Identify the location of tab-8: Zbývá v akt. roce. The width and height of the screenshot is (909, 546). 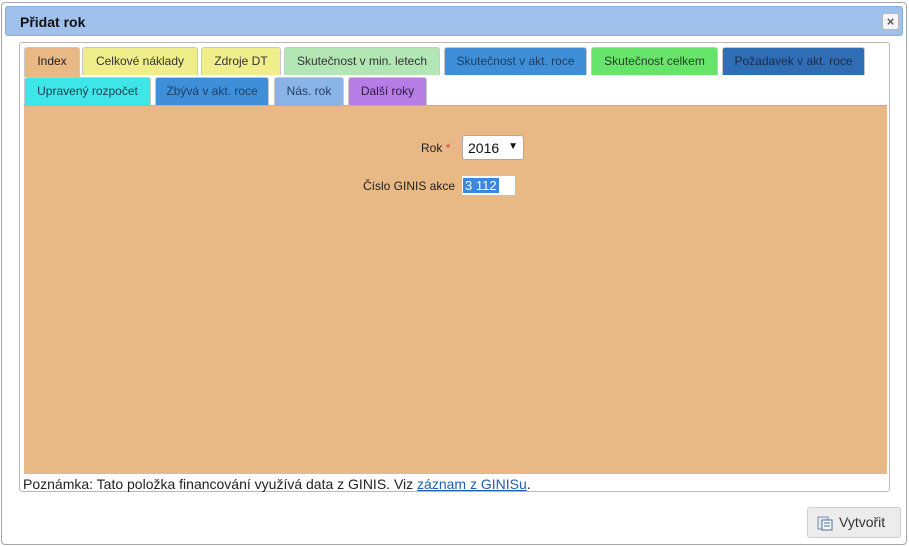
(212, 91).